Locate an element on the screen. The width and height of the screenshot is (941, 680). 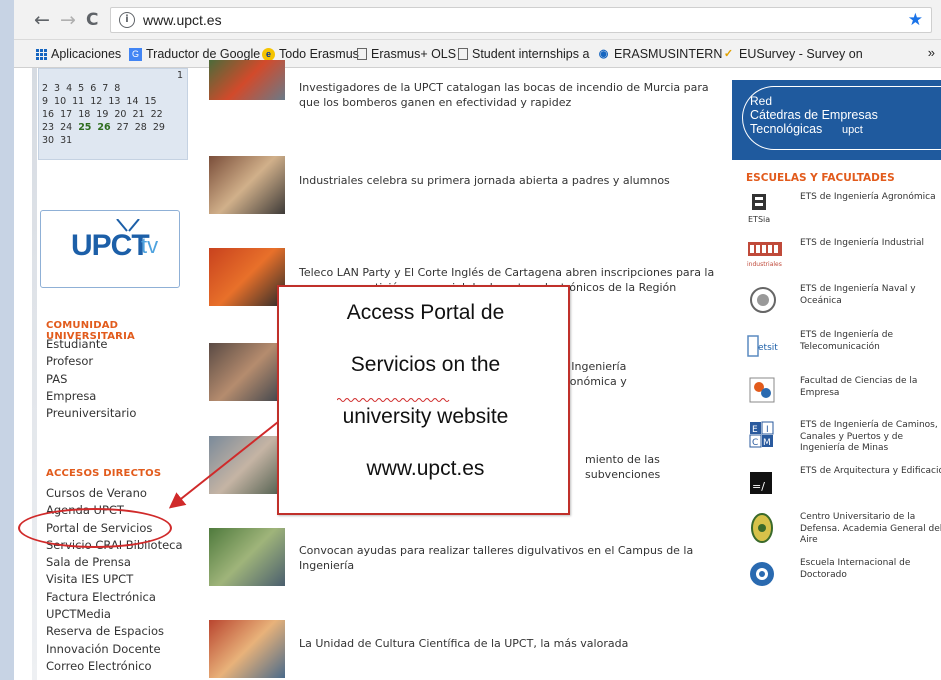
calendar-day: 19 is located at coordinates (102, 114).